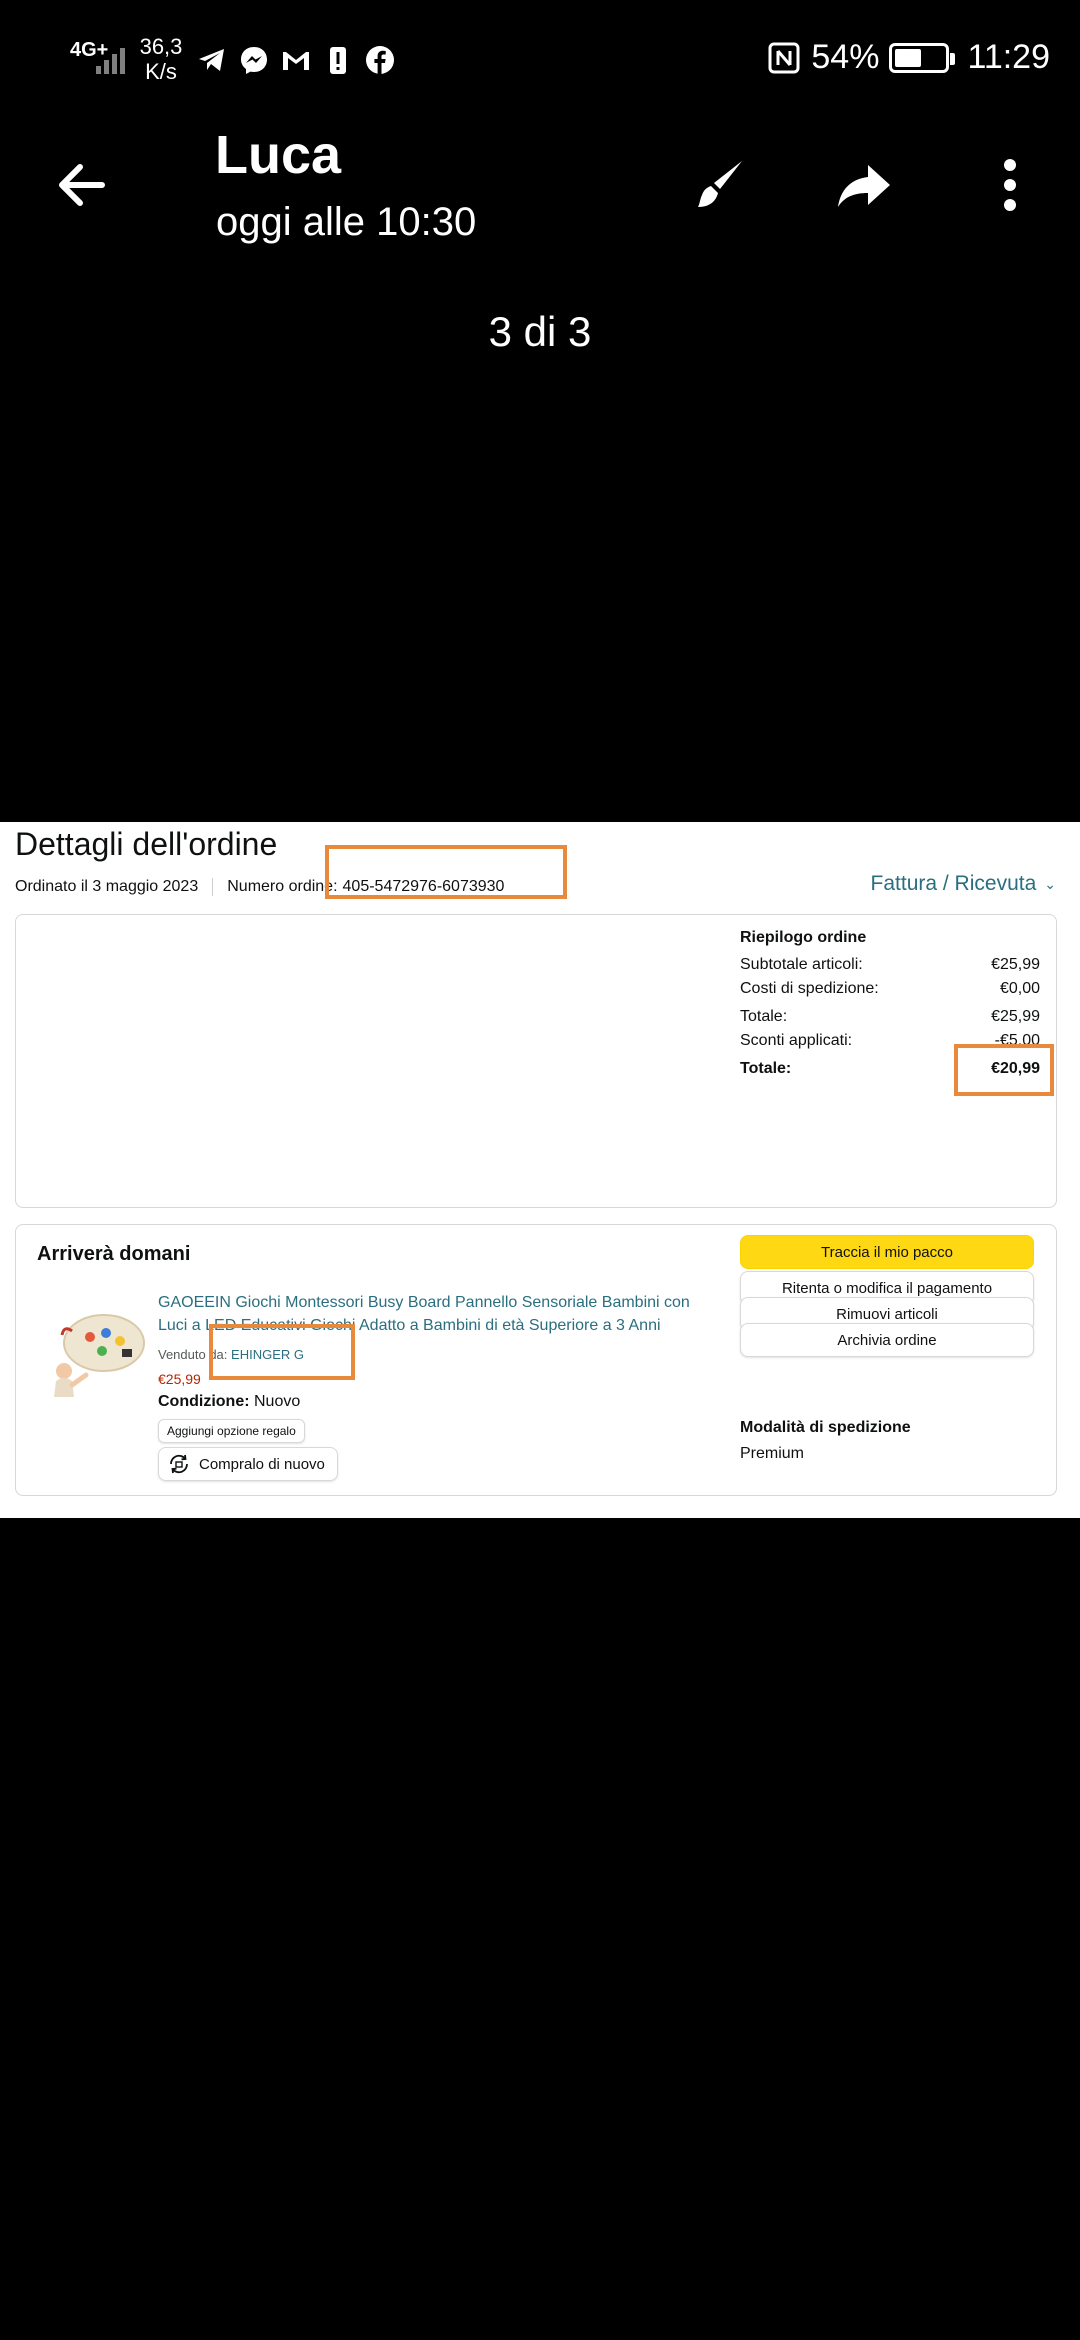 Image resolution: width=1080 pixels, height=2340 pixels. I want to click on page-title: Dettagli dell'ordine, so click(146, 844).